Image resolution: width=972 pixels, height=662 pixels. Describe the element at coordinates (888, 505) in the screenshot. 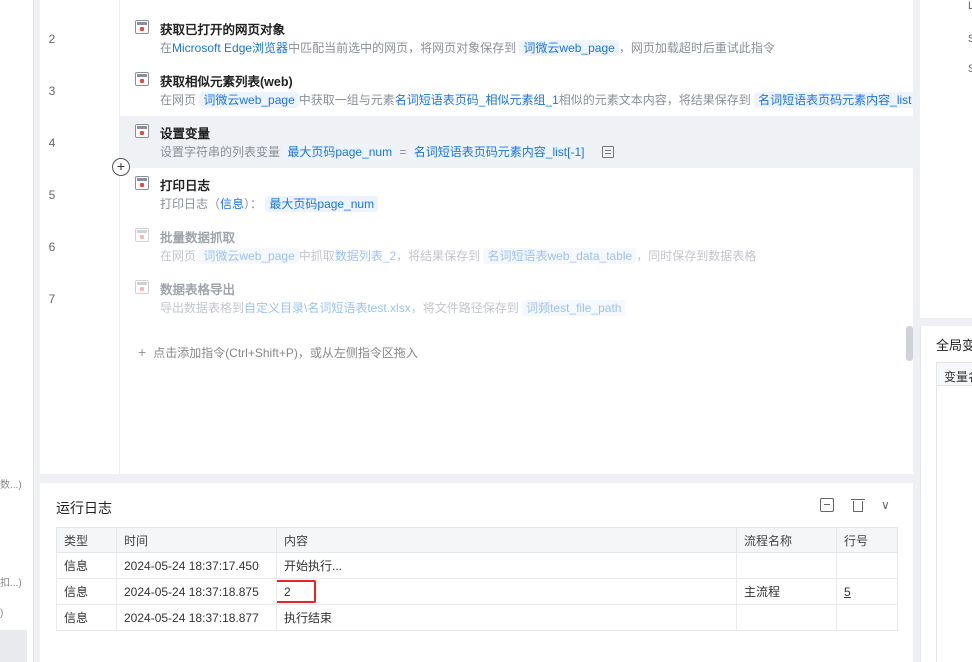

I see `chevron-down-icon: ∨` at that location.